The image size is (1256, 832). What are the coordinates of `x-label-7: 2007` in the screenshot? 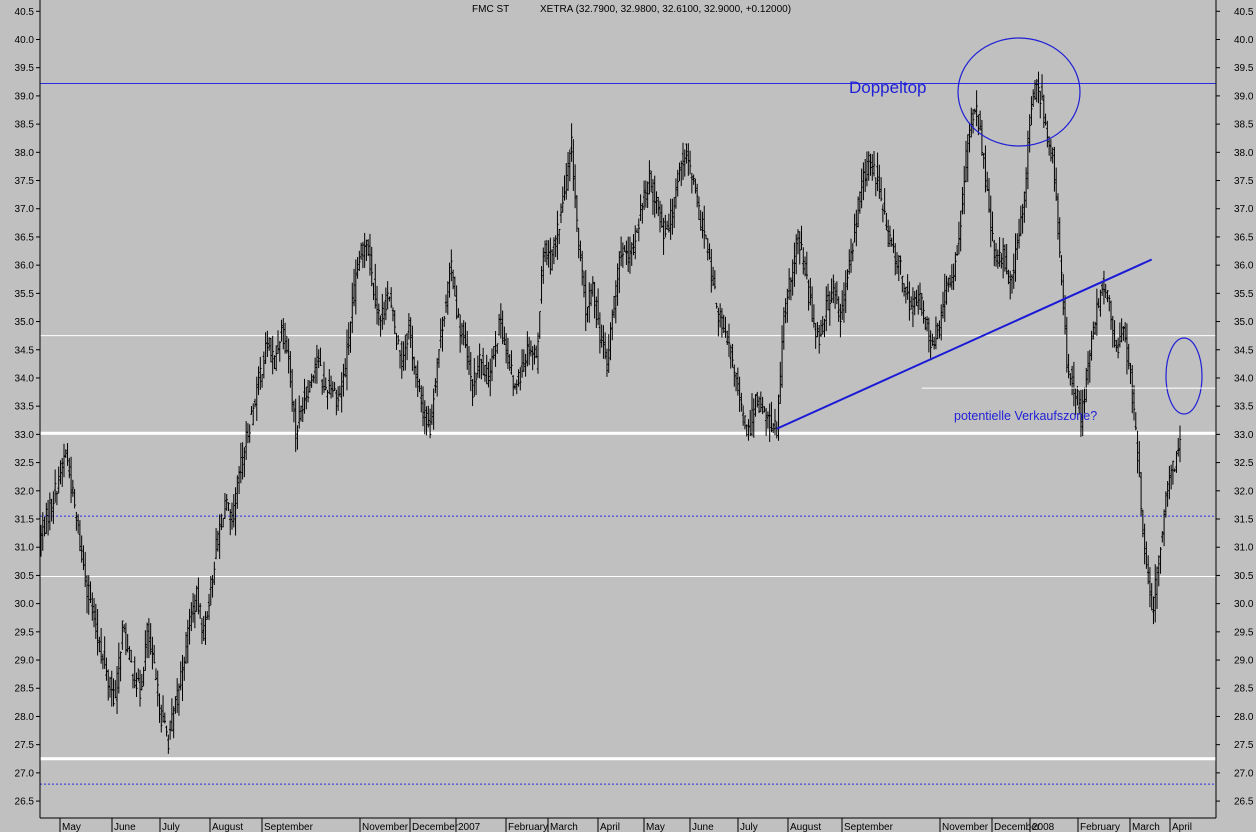 It's located at (469, 827).